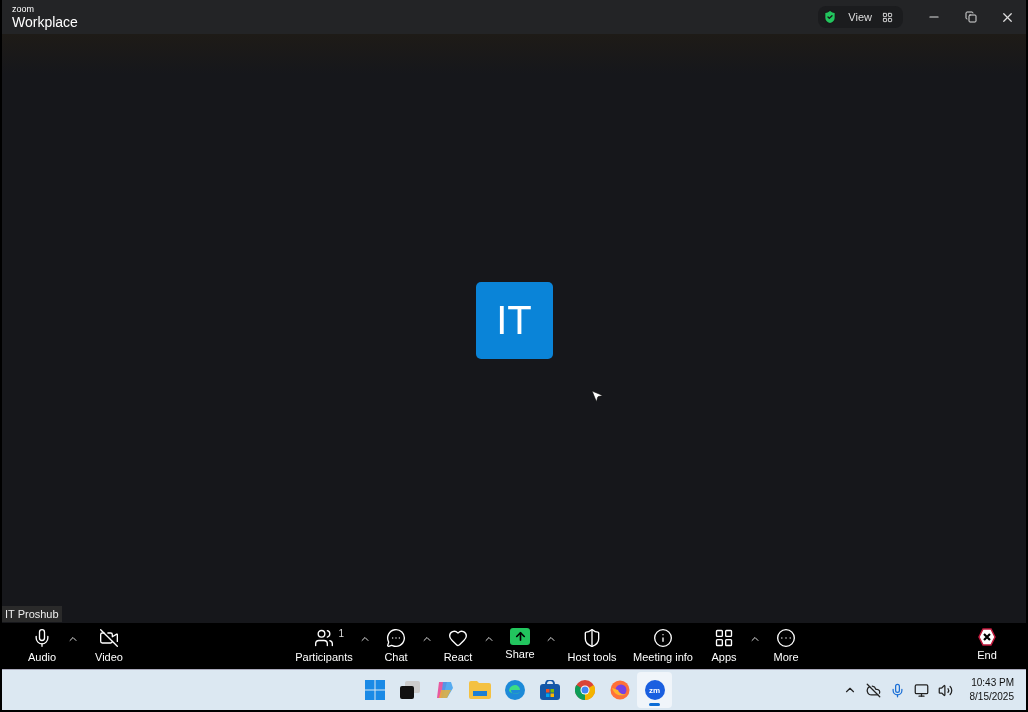  I want to click on video-off-icon, so click(109, 638).